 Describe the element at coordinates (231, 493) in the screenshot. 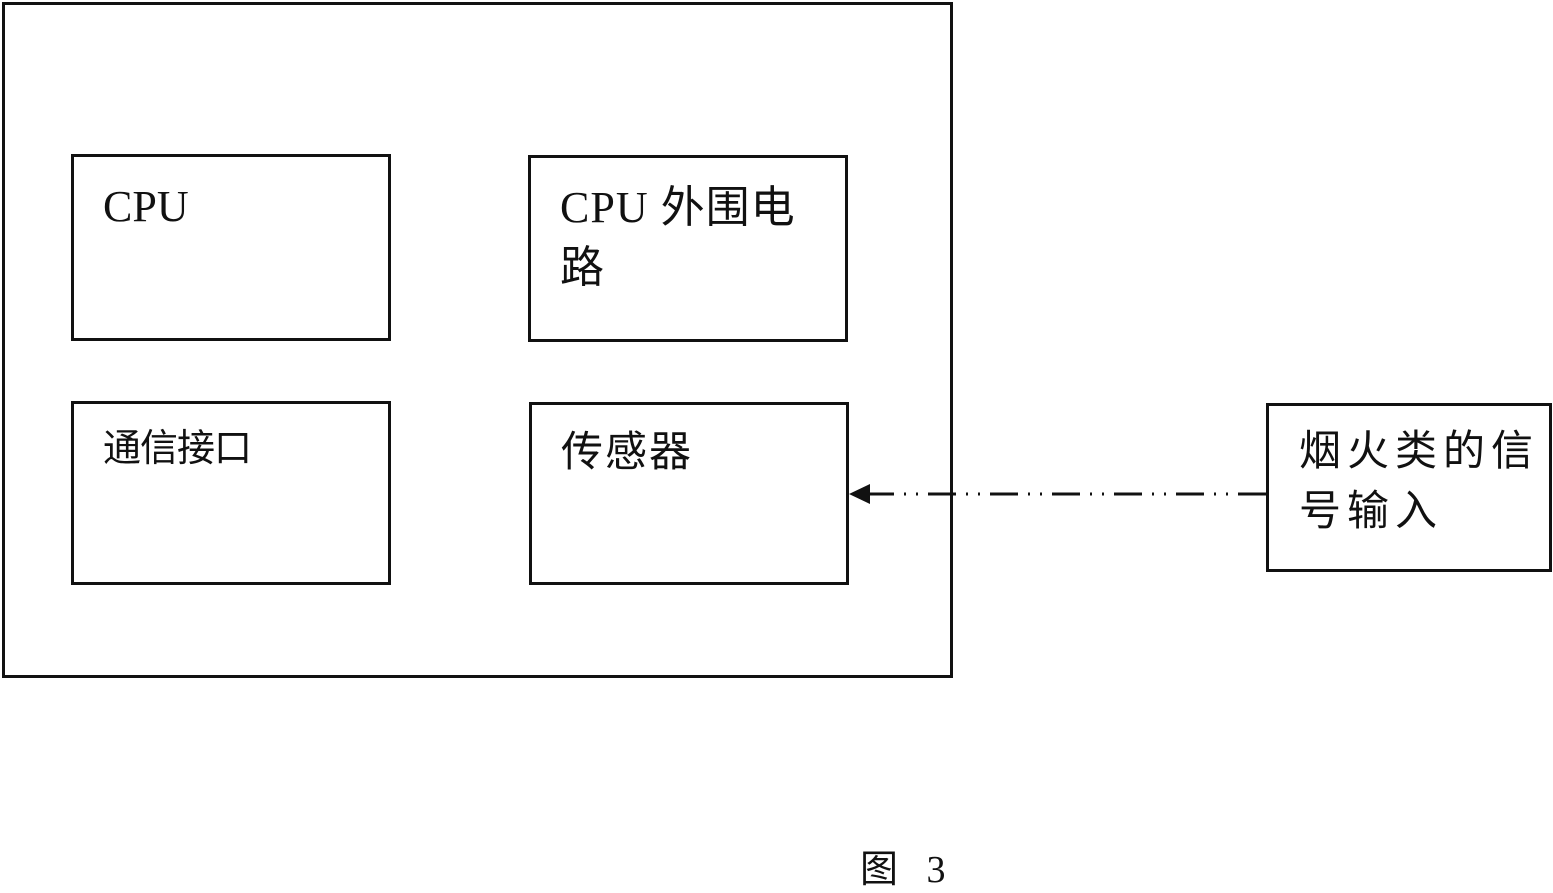

I see `communication-interface-block: 通信接口` at that location.